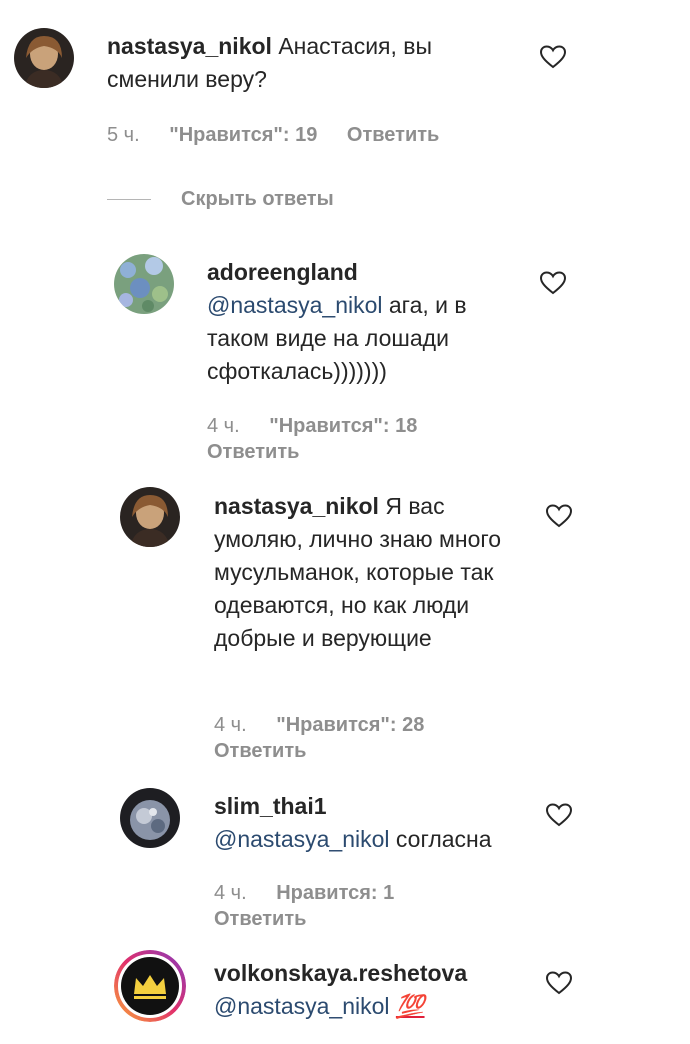 The height and width of the screenshot is (1044, 690). I want to click on username: volkonskaya.reshetova, so click(374, 973).